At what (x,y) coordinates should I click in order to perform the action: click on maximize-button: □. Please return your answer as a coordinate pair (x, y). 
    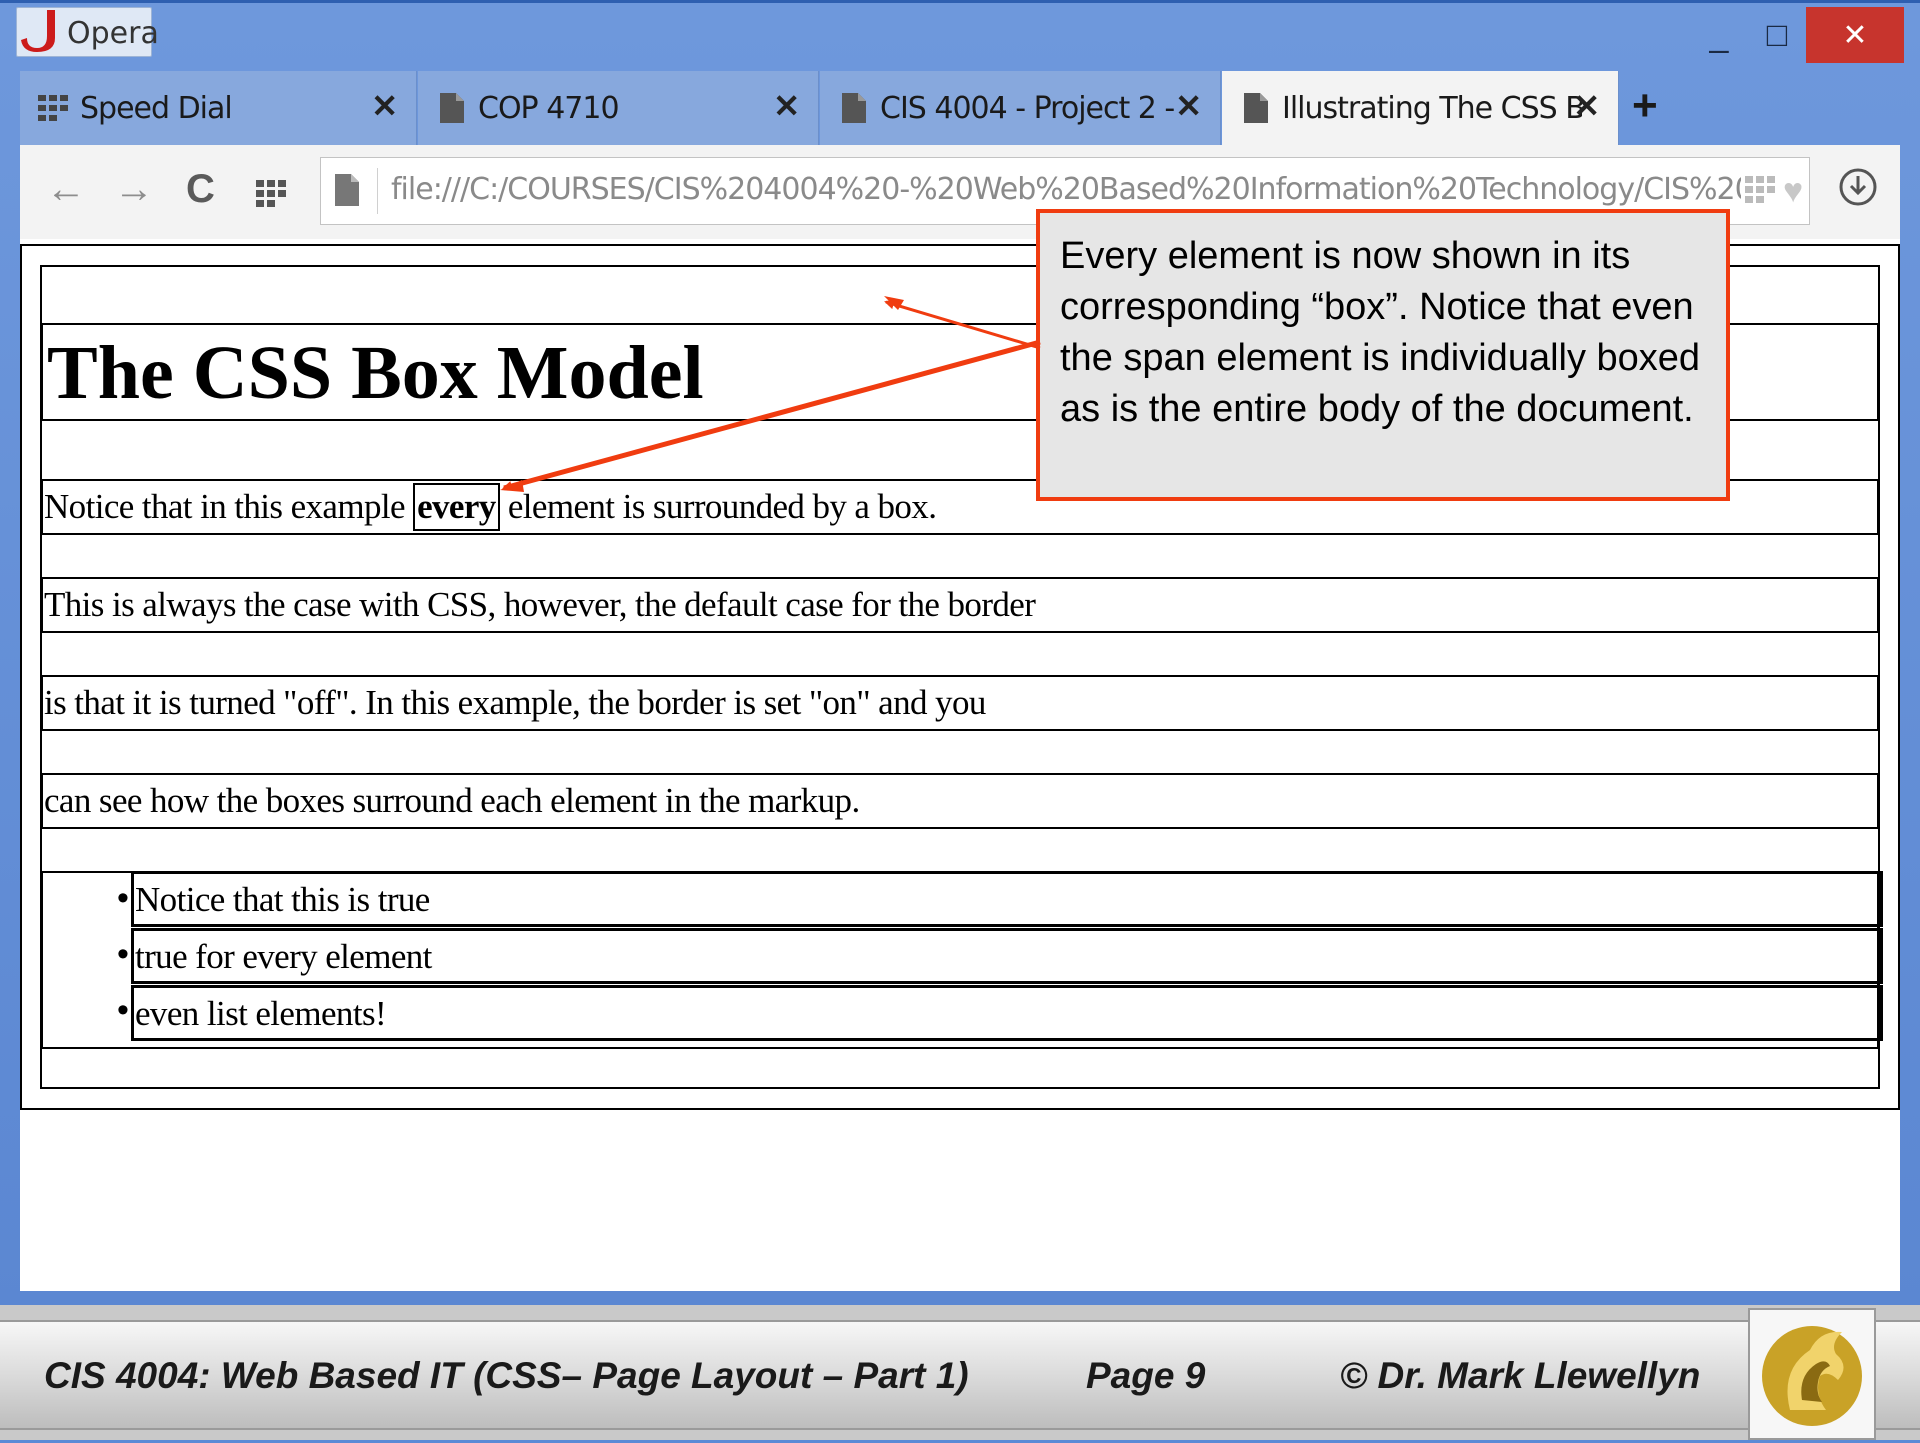
    Looking at the image, I should click on (1777, 35).